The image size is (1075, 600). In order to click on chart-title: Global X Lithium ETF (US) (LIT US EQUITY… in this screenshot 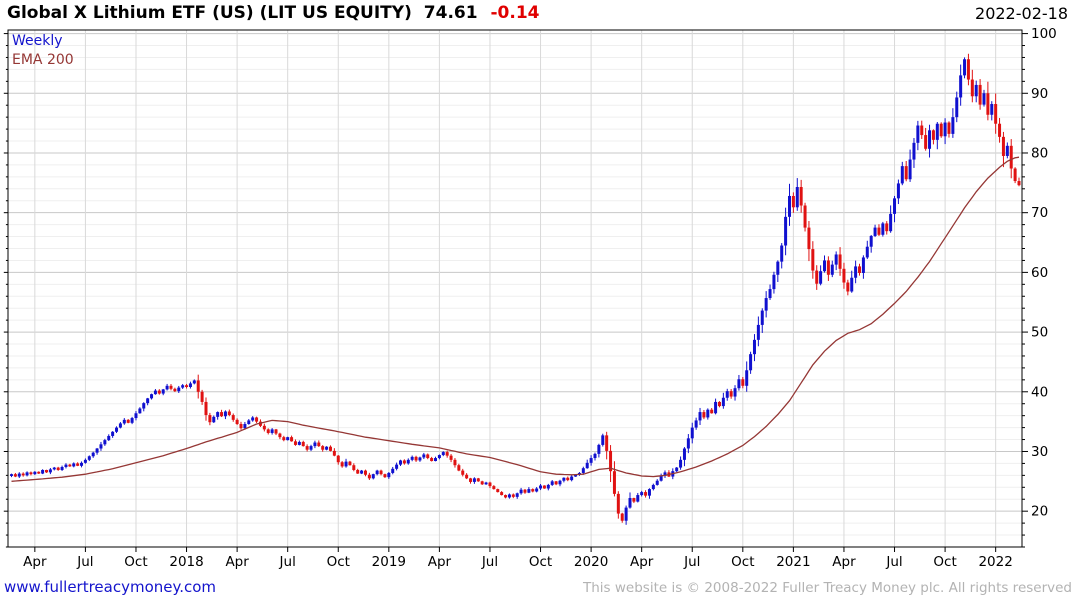, I will do `click(209, 13)`.